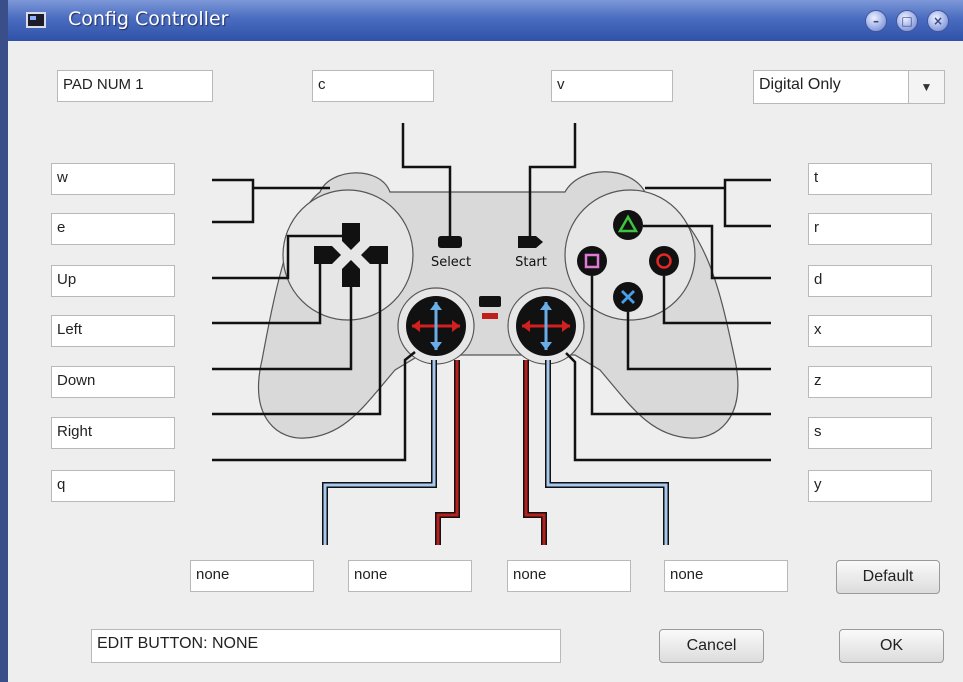 The image size is (963, 682). What do you see at coordinates (451, 262) in the screenshot?
I see `select-label: Select` at bounding box center [451, 262].